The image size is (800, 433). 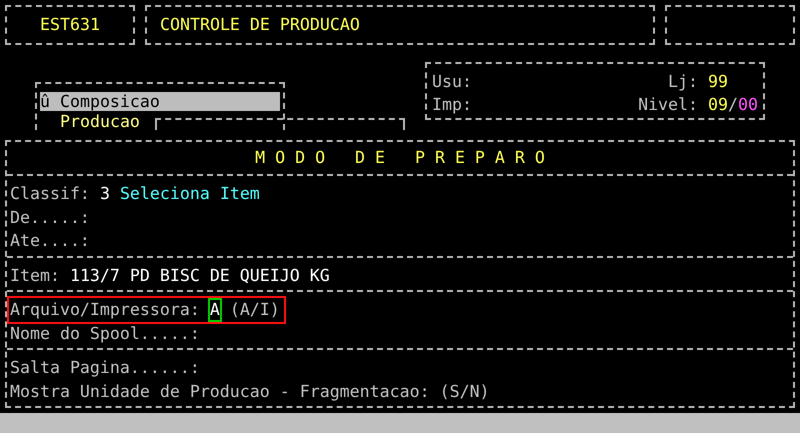 What do you see at coordinates (50, 217) in the screenshot?
I see `field-label: De.....:` at bounding box center [50, 217].